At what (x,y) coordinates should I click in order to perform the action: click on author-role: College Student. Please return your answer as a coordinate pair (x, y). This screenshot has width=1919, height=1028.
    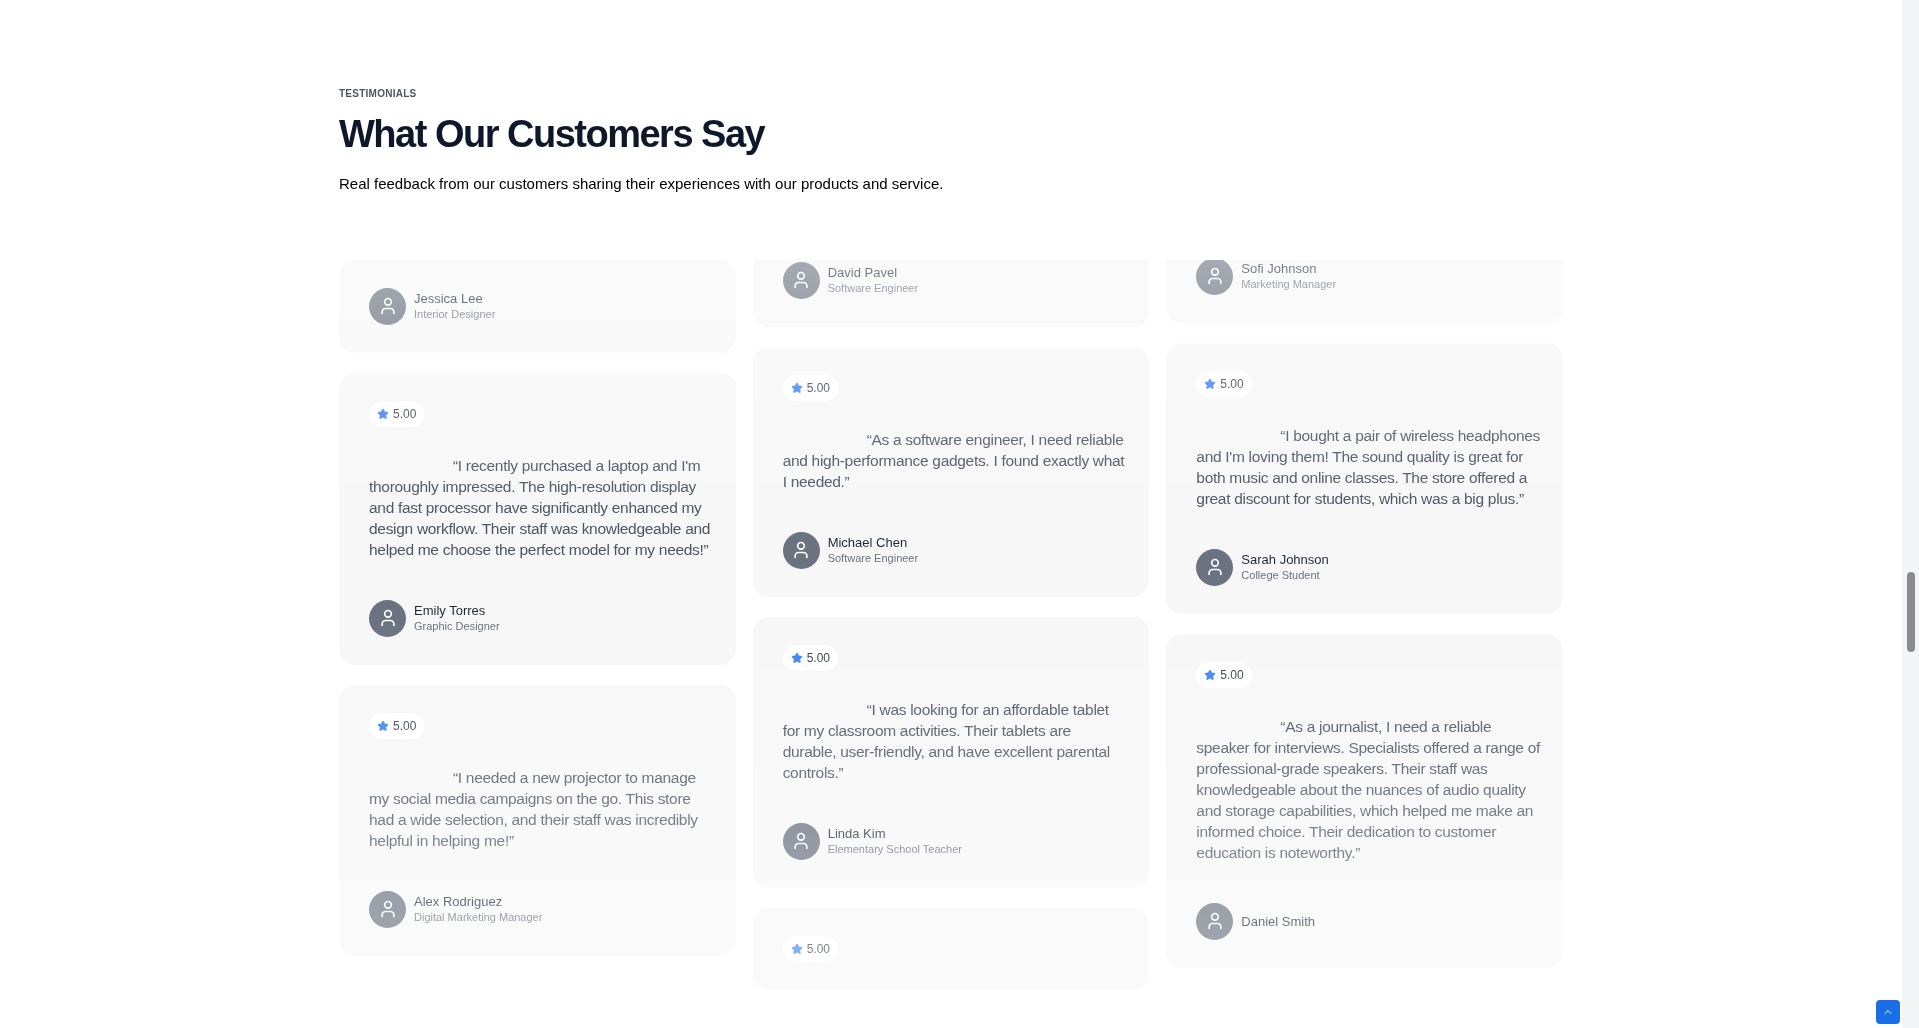
    Looking at the image, I should click on (1281, 575).